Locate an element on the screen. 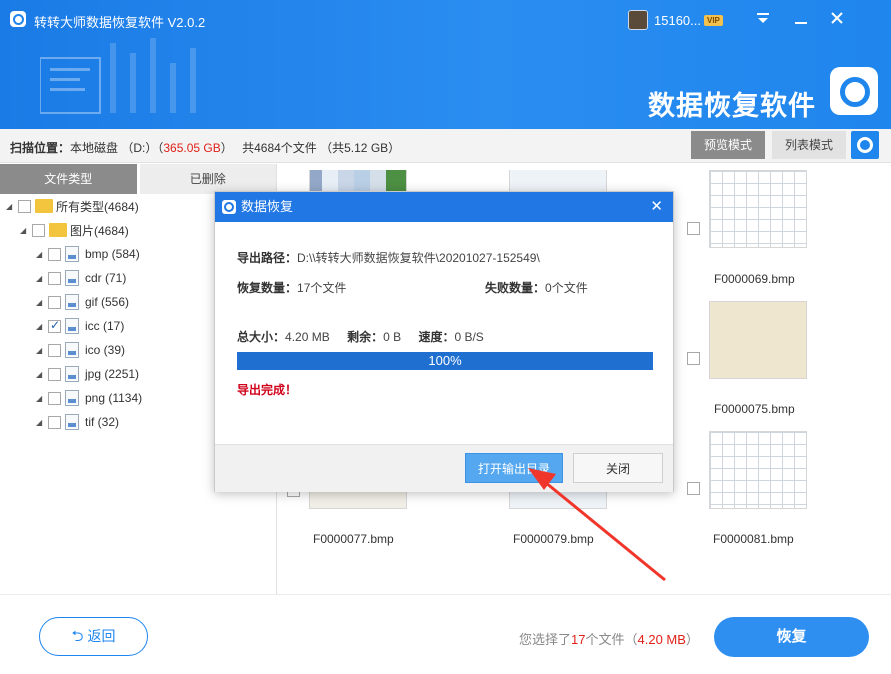 The height and width of the screenshot is (674, 891). header-decoration-icon is located at coordinates (125, 78).